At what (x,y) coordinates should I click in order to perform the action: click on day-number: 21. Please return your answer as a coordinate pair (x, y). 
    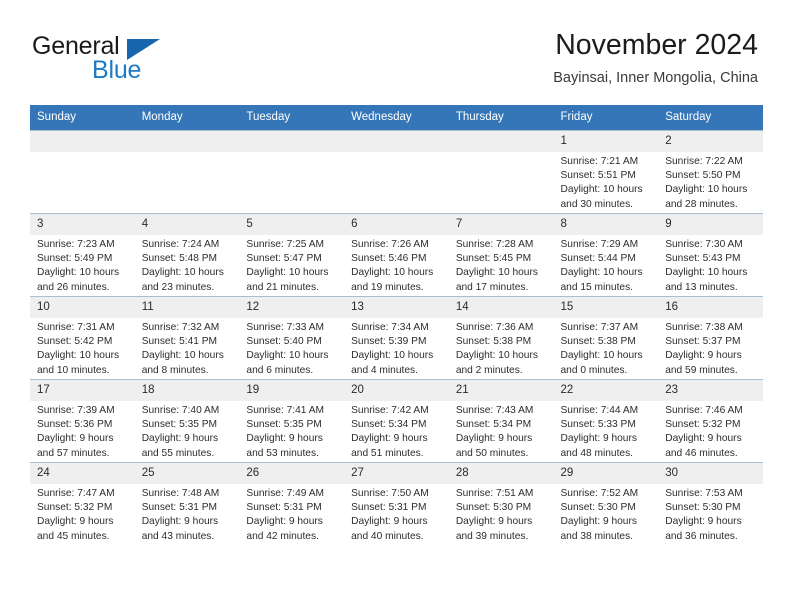
    Looking at the image, I should click on (501, 390).